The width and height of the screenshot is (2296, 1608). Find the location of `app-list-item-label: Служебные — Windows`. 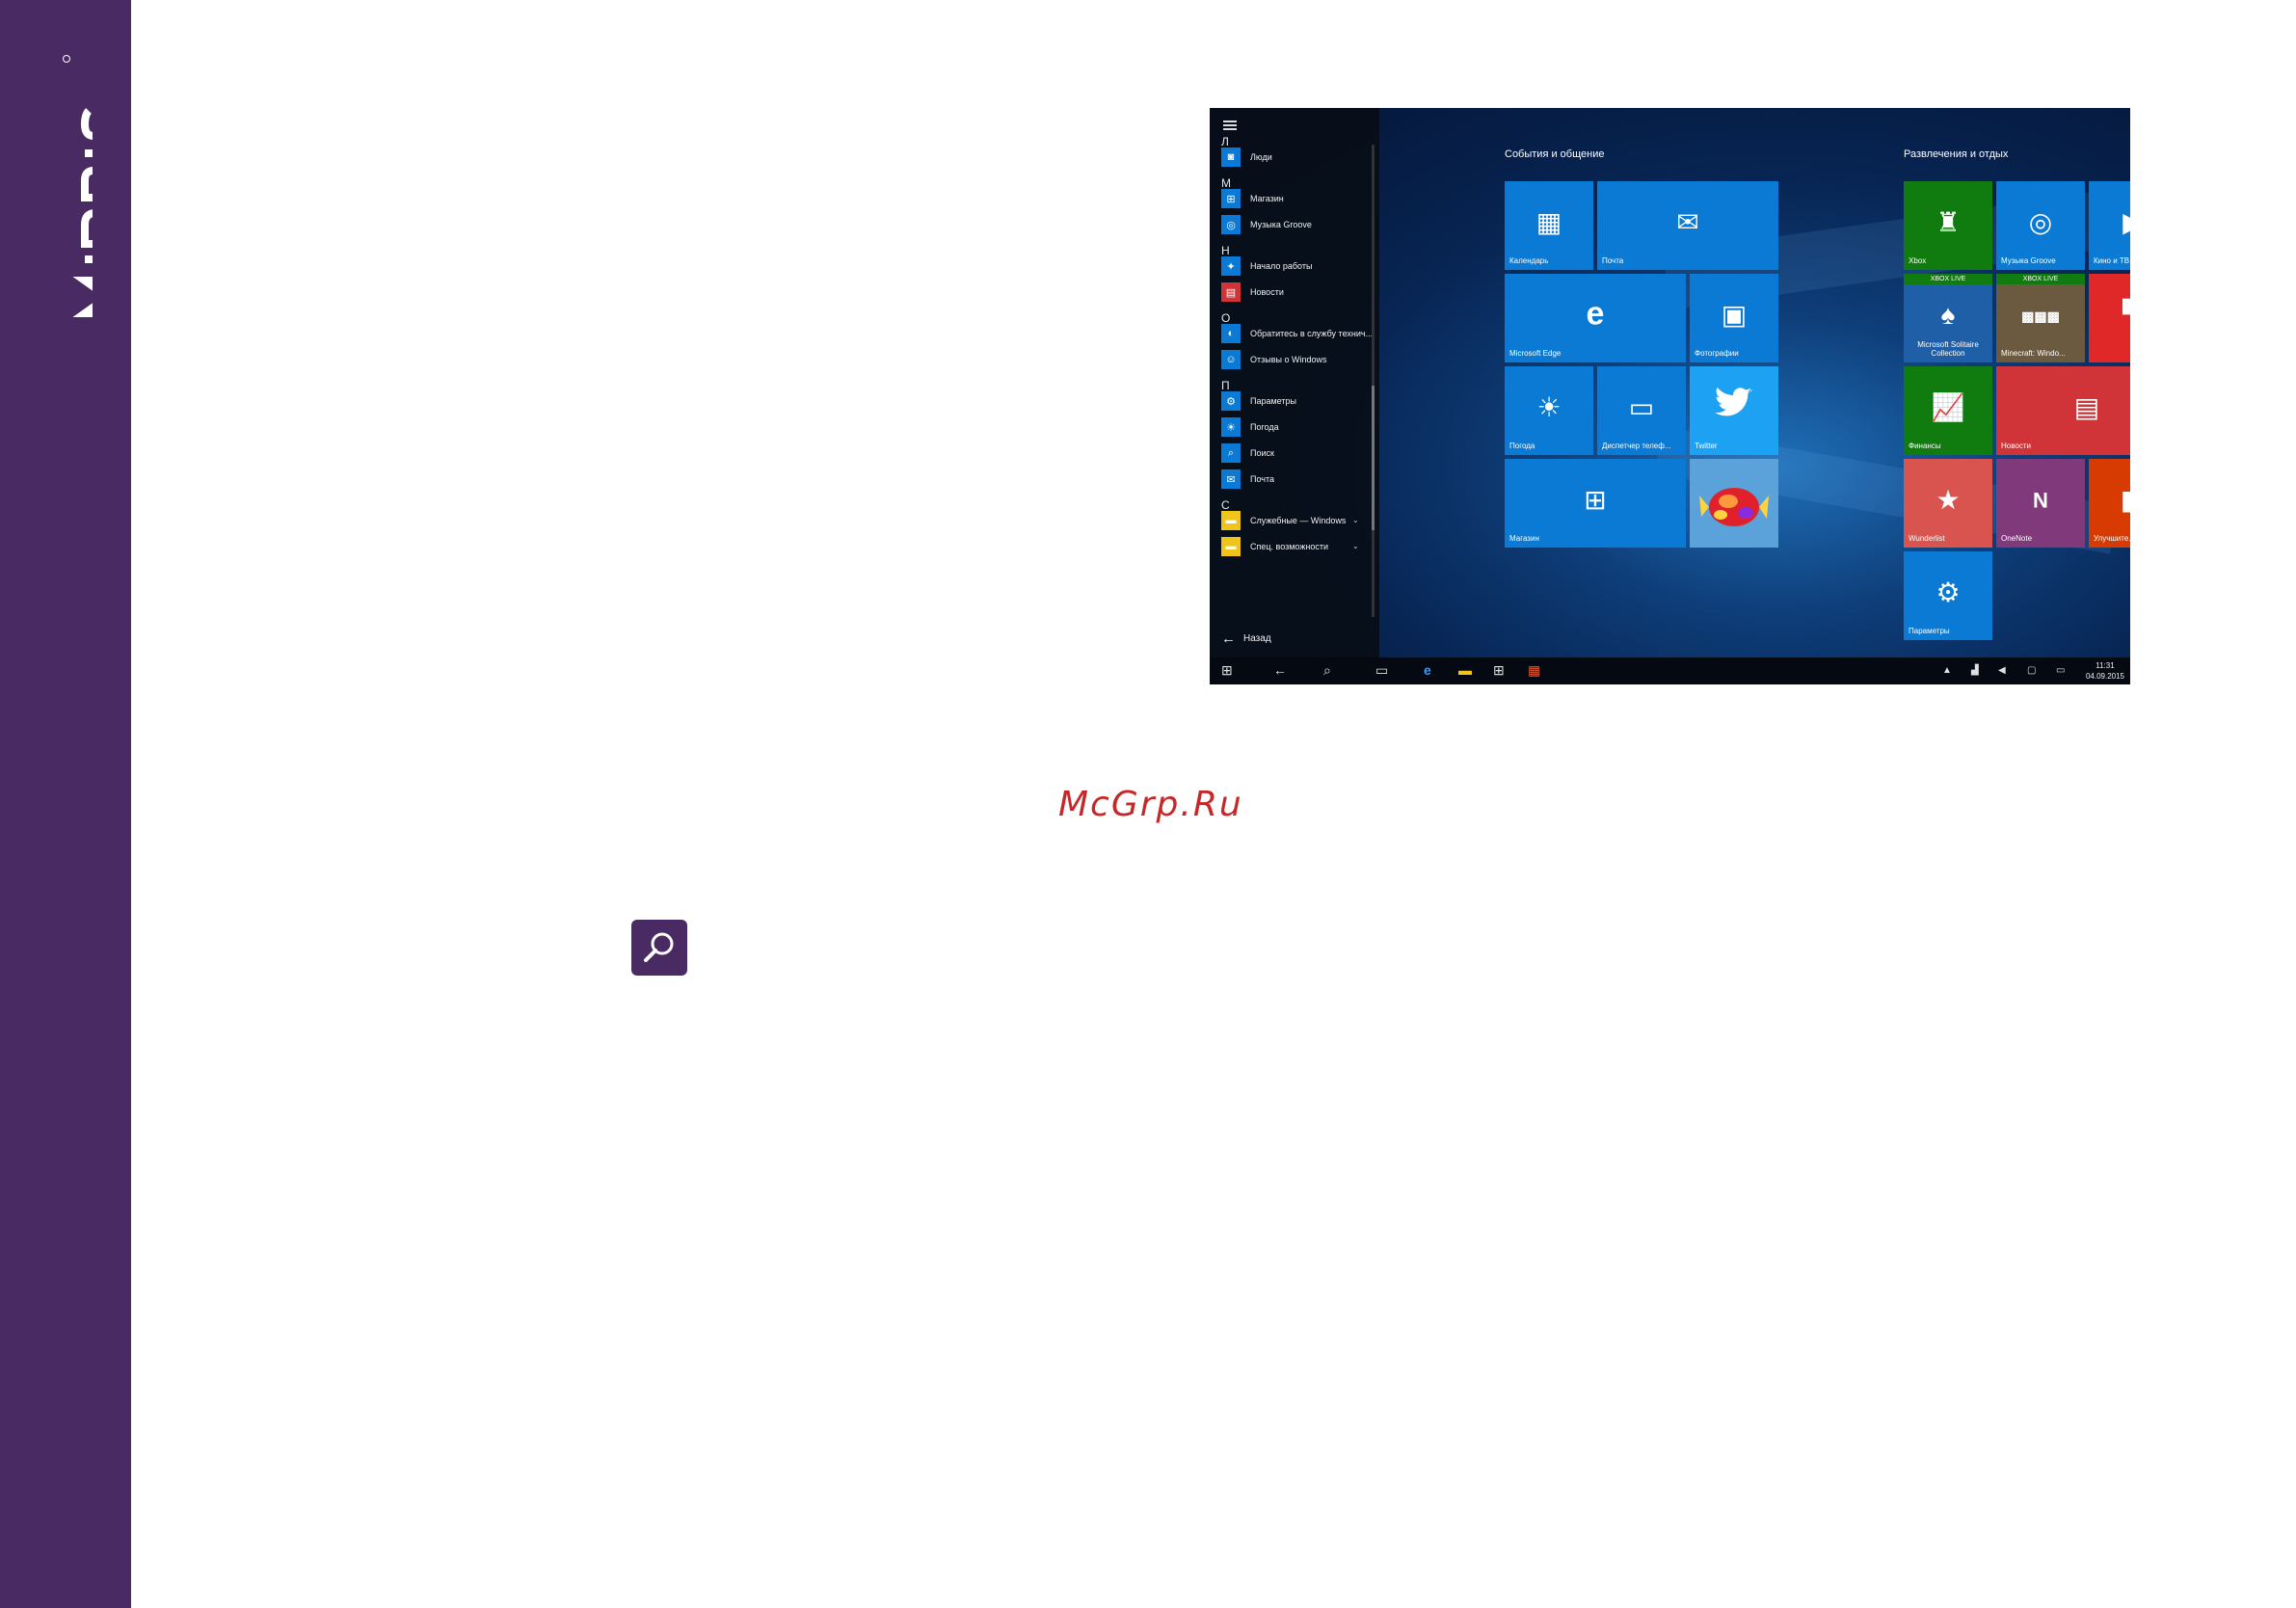

app-list-item-label: Служебные — Windows is located at coordinates (1298, 520).